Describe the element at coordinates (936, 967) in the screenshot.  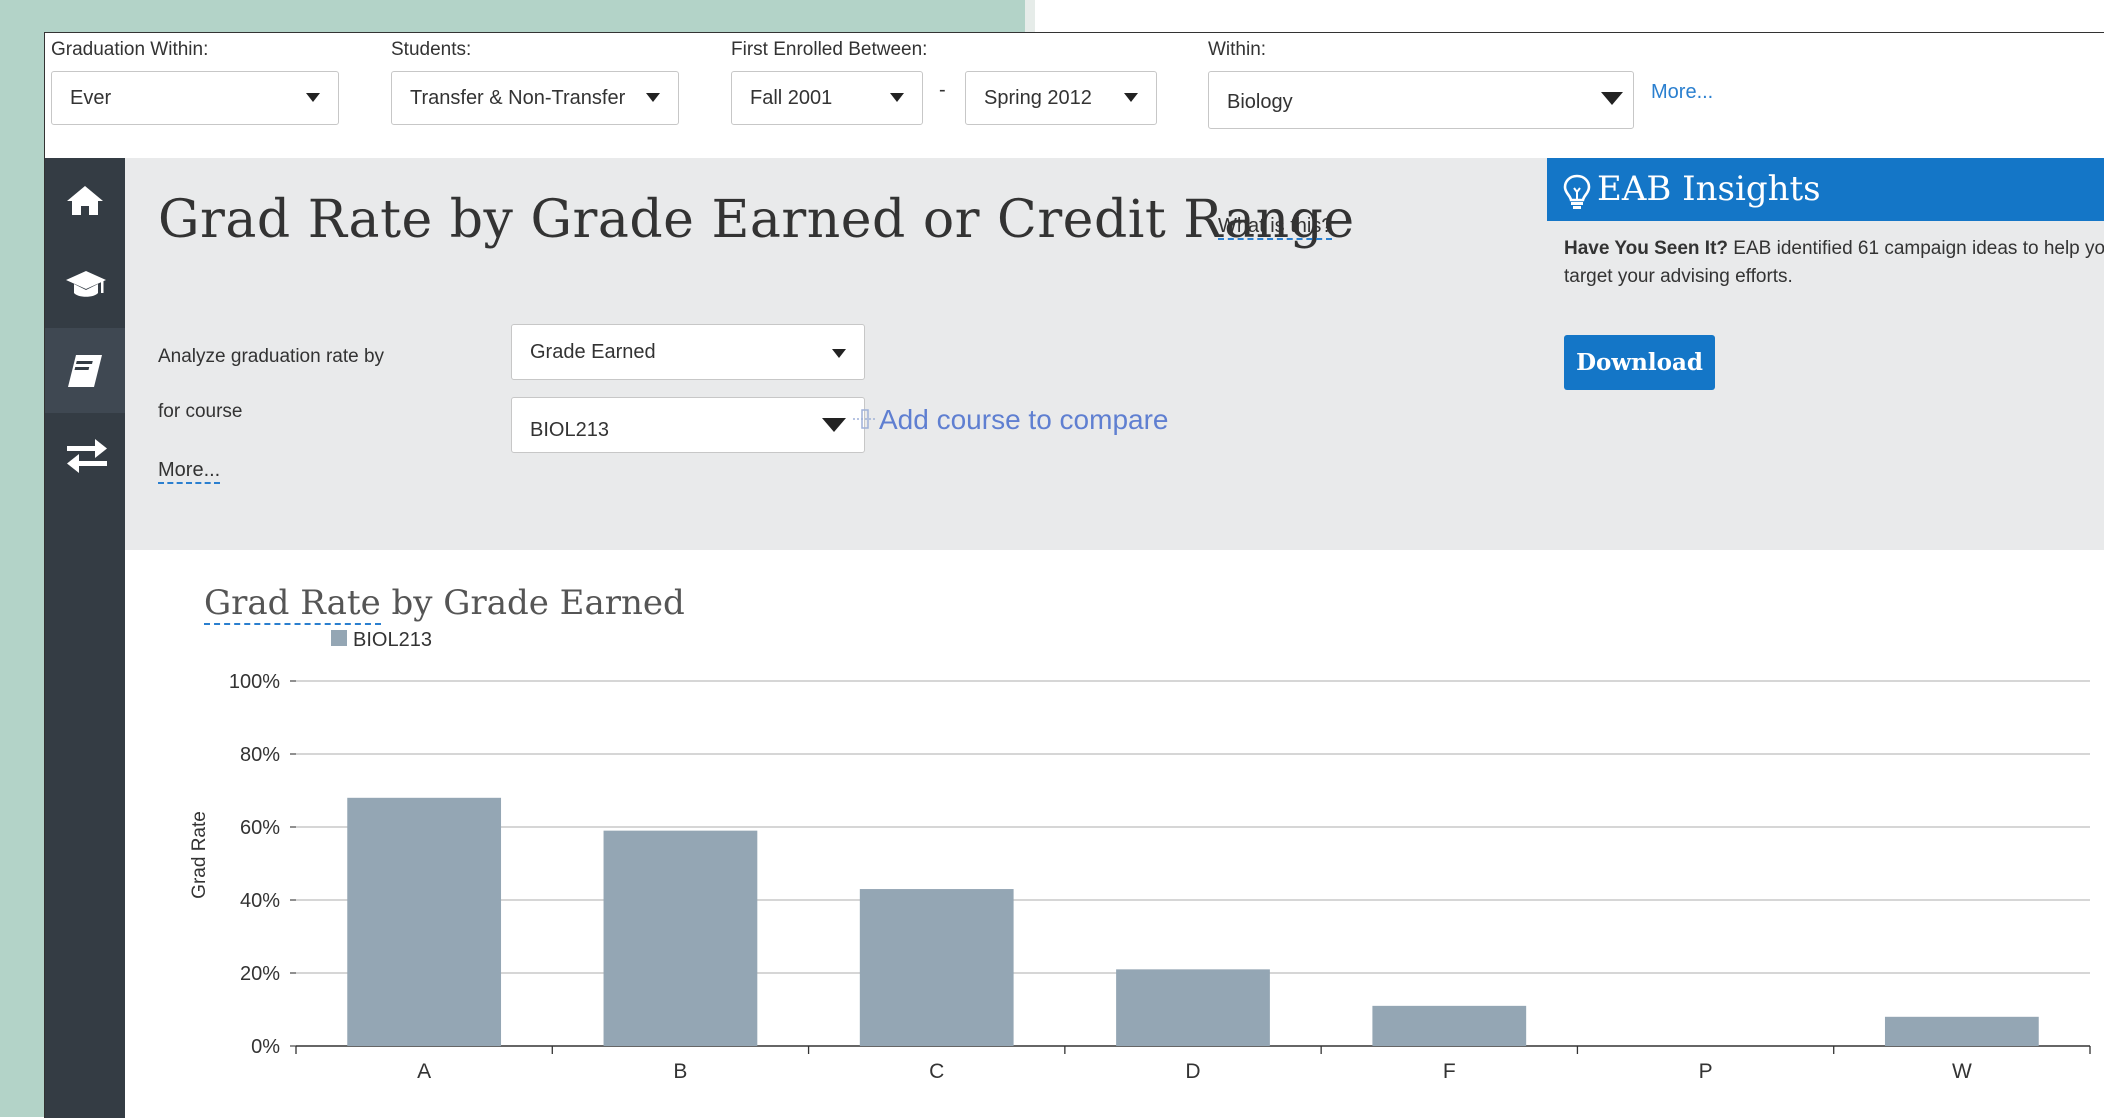
I see `bar-C` at that location.